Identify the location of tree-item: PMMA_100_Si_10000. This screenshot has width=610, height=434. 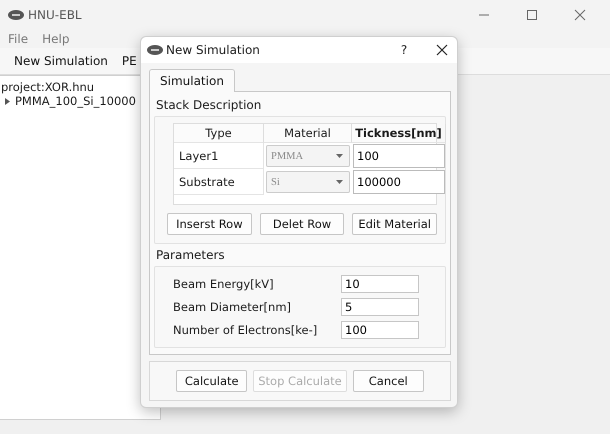
(75, 101).